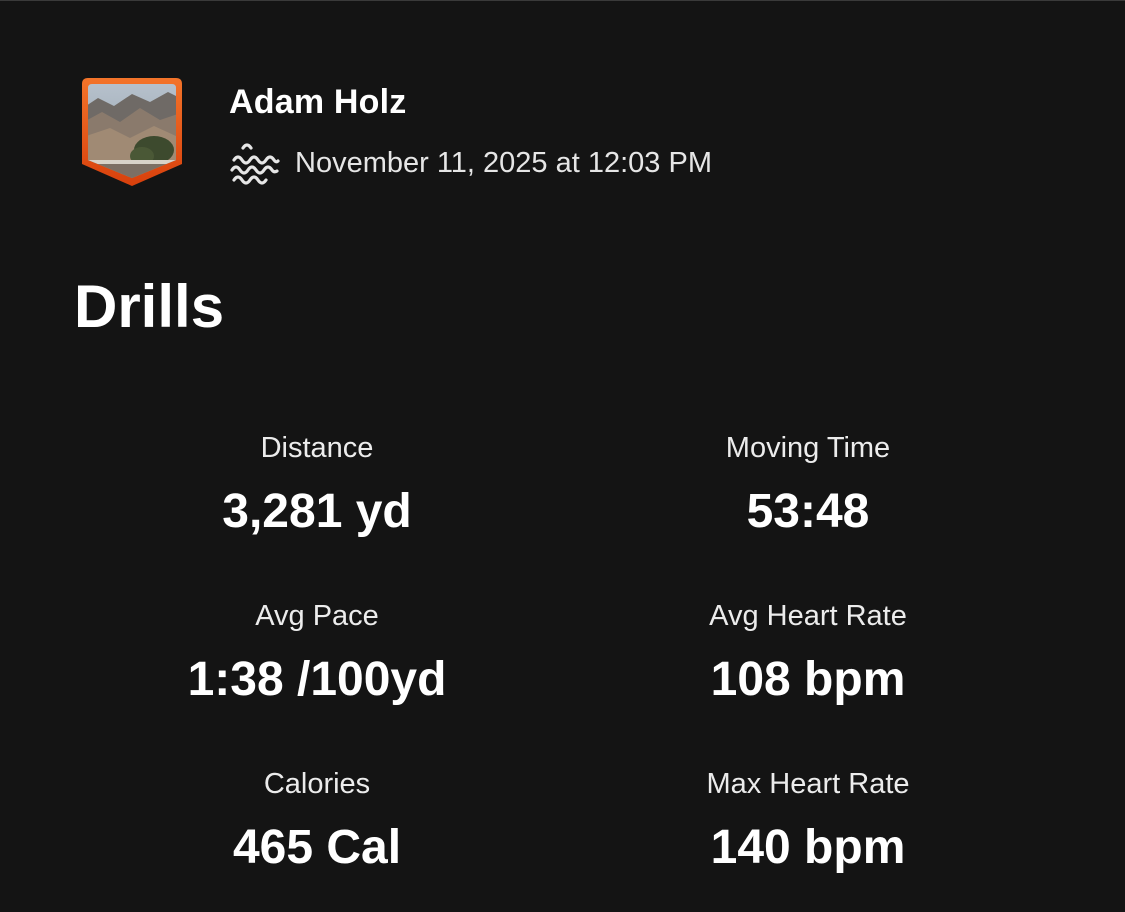 The width and height of the screenshot is (1125, 912). What do you see at coordinates (317, 102) in the screenshot?
I see `athlete-name: Adam Holz` at bounding box center [317, 102].